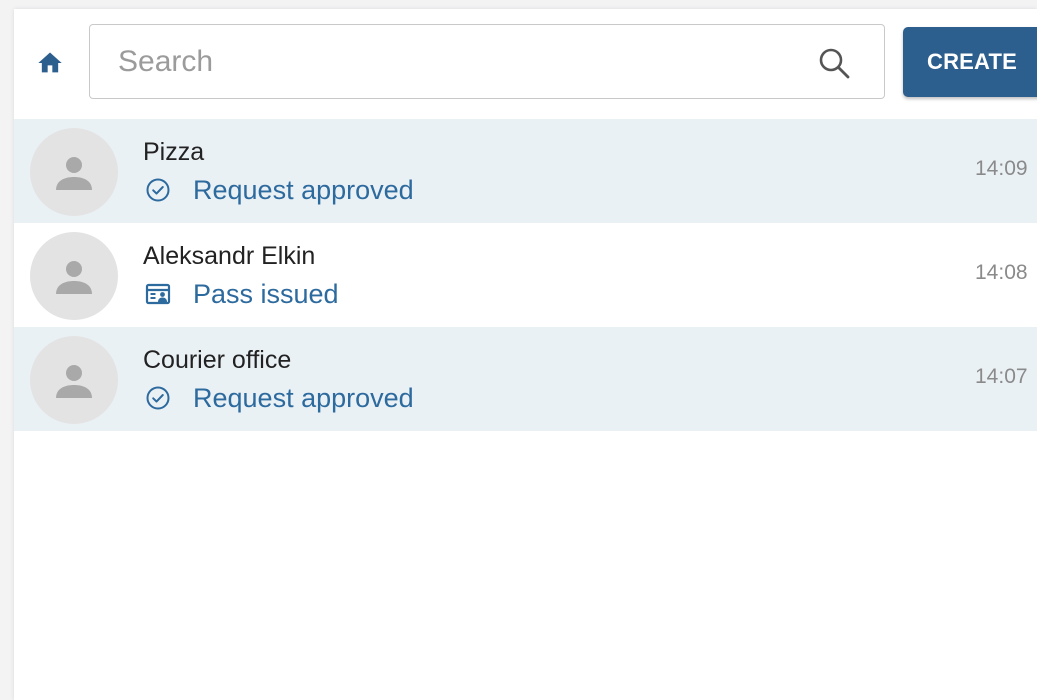 This screenshot has width=1037, height=700. What do you see at coordinates (463, 61) in the screenshot?
I see `search-input` at bounding box center [463, 61].